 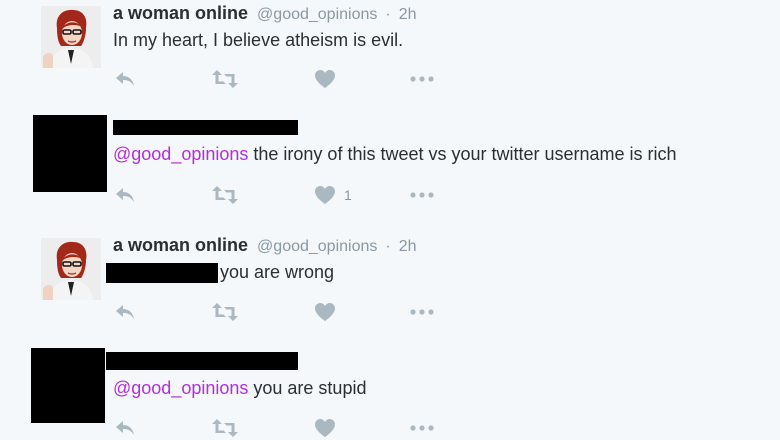 I want to click on tweet-text: @good_opinions you are stupid, so click(x=239, y=388).